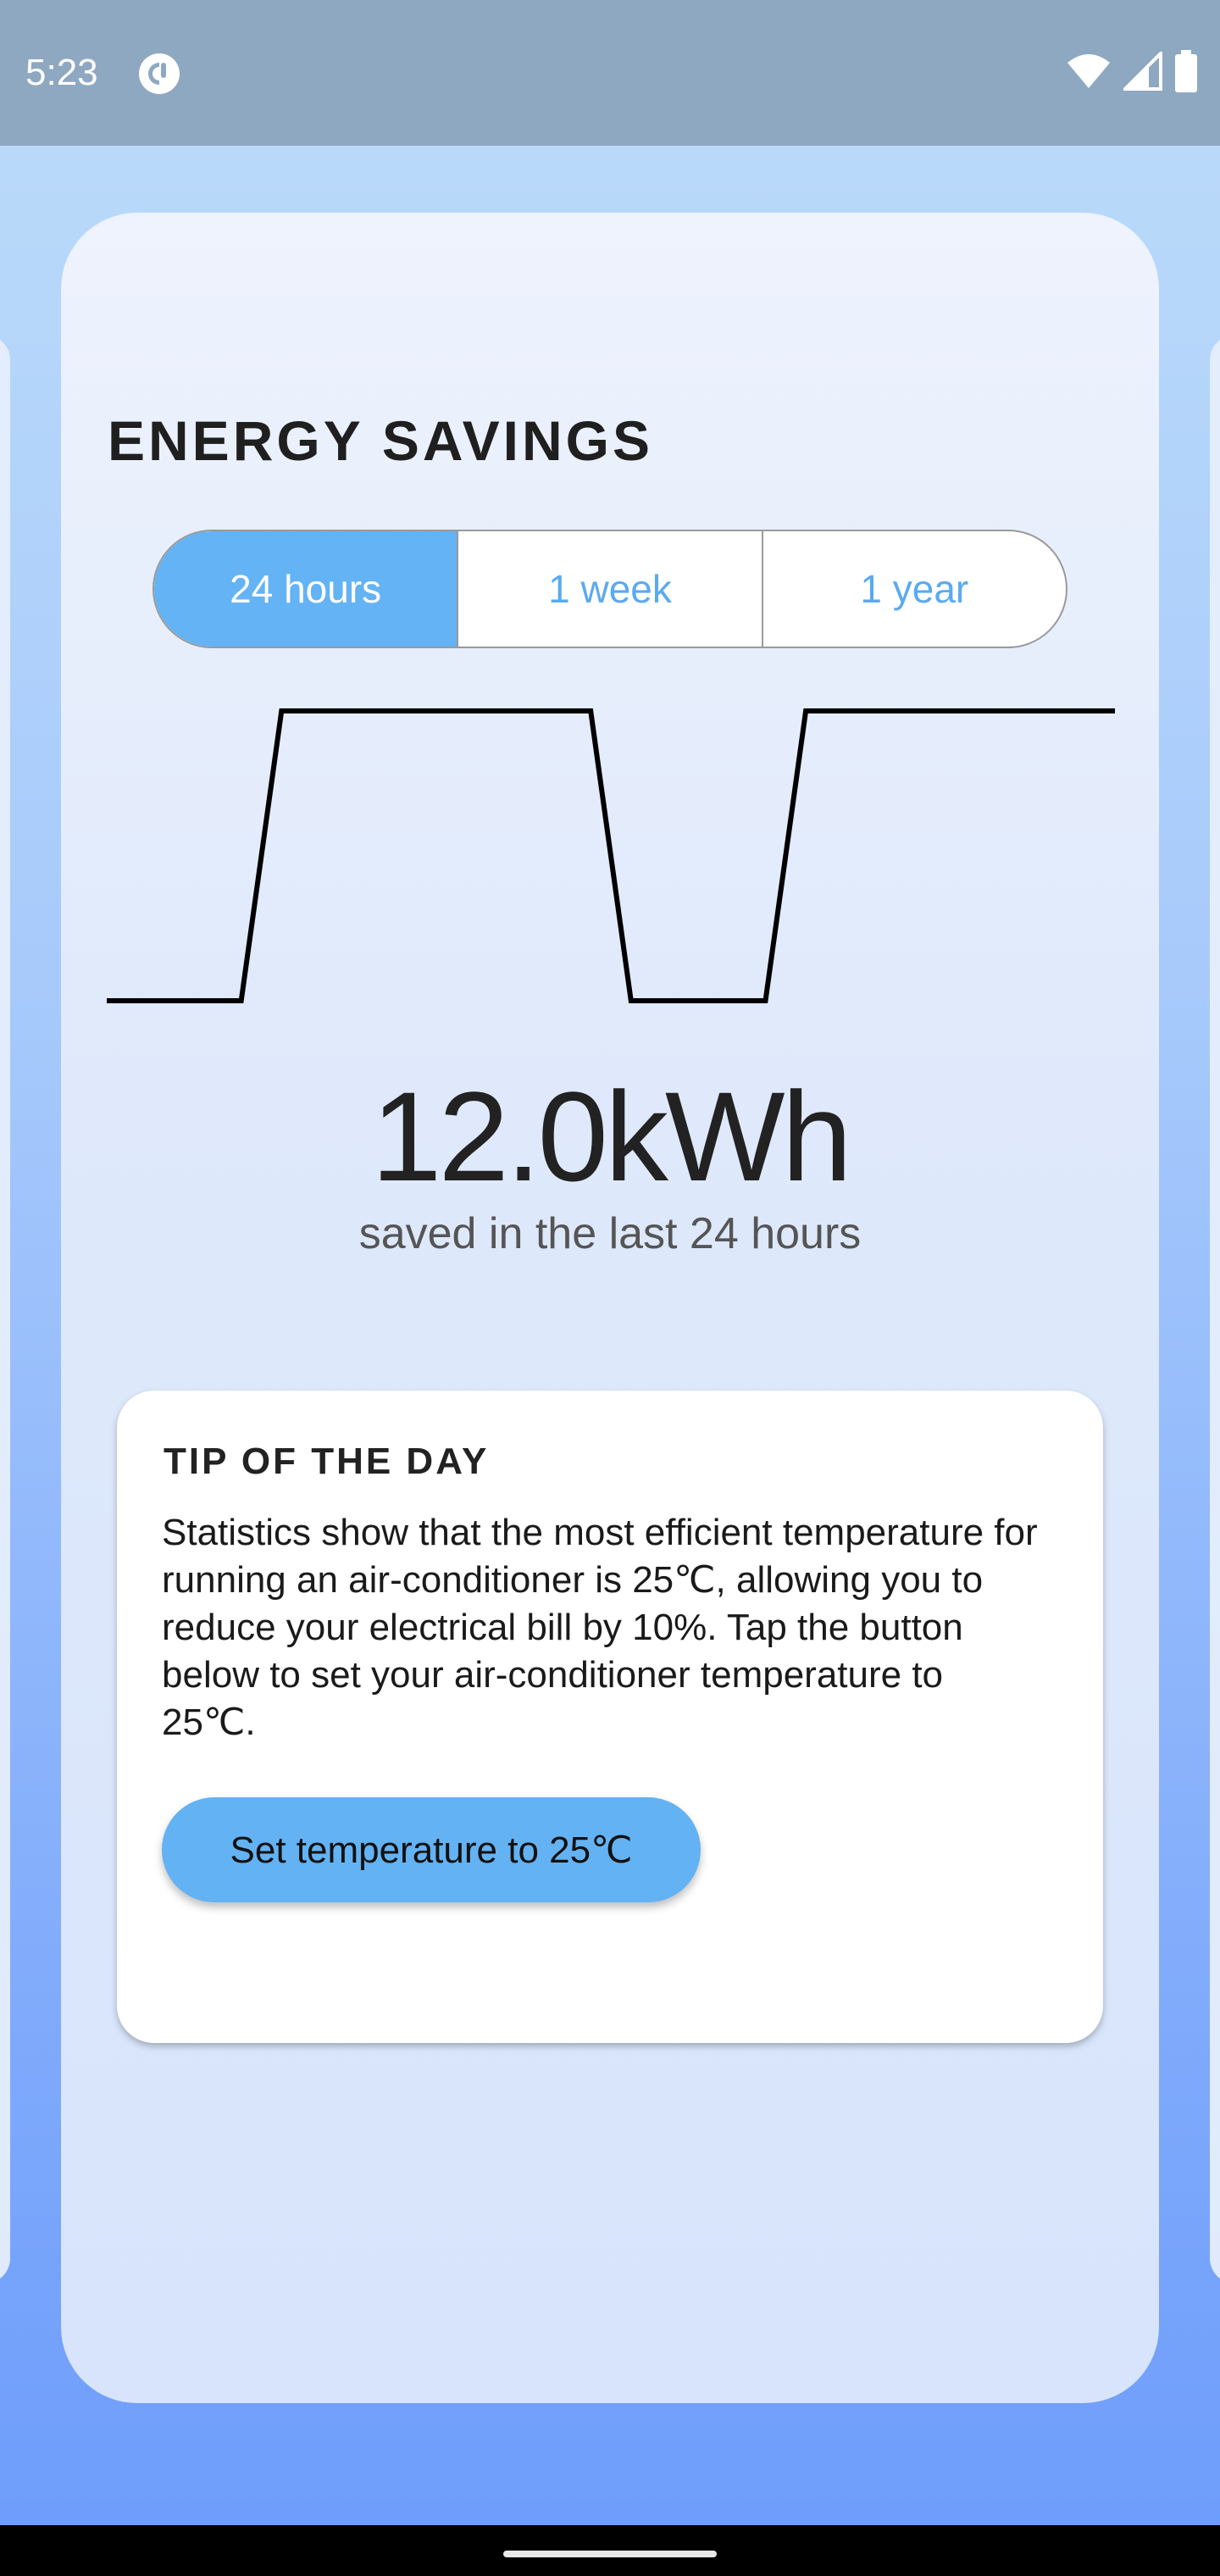 The width and height of the screenshot is (1220, 2576). Describe the element at coordinates (381, 440) in the screenshot. I see `card-title: ENERGY SAVINGS` at that location.